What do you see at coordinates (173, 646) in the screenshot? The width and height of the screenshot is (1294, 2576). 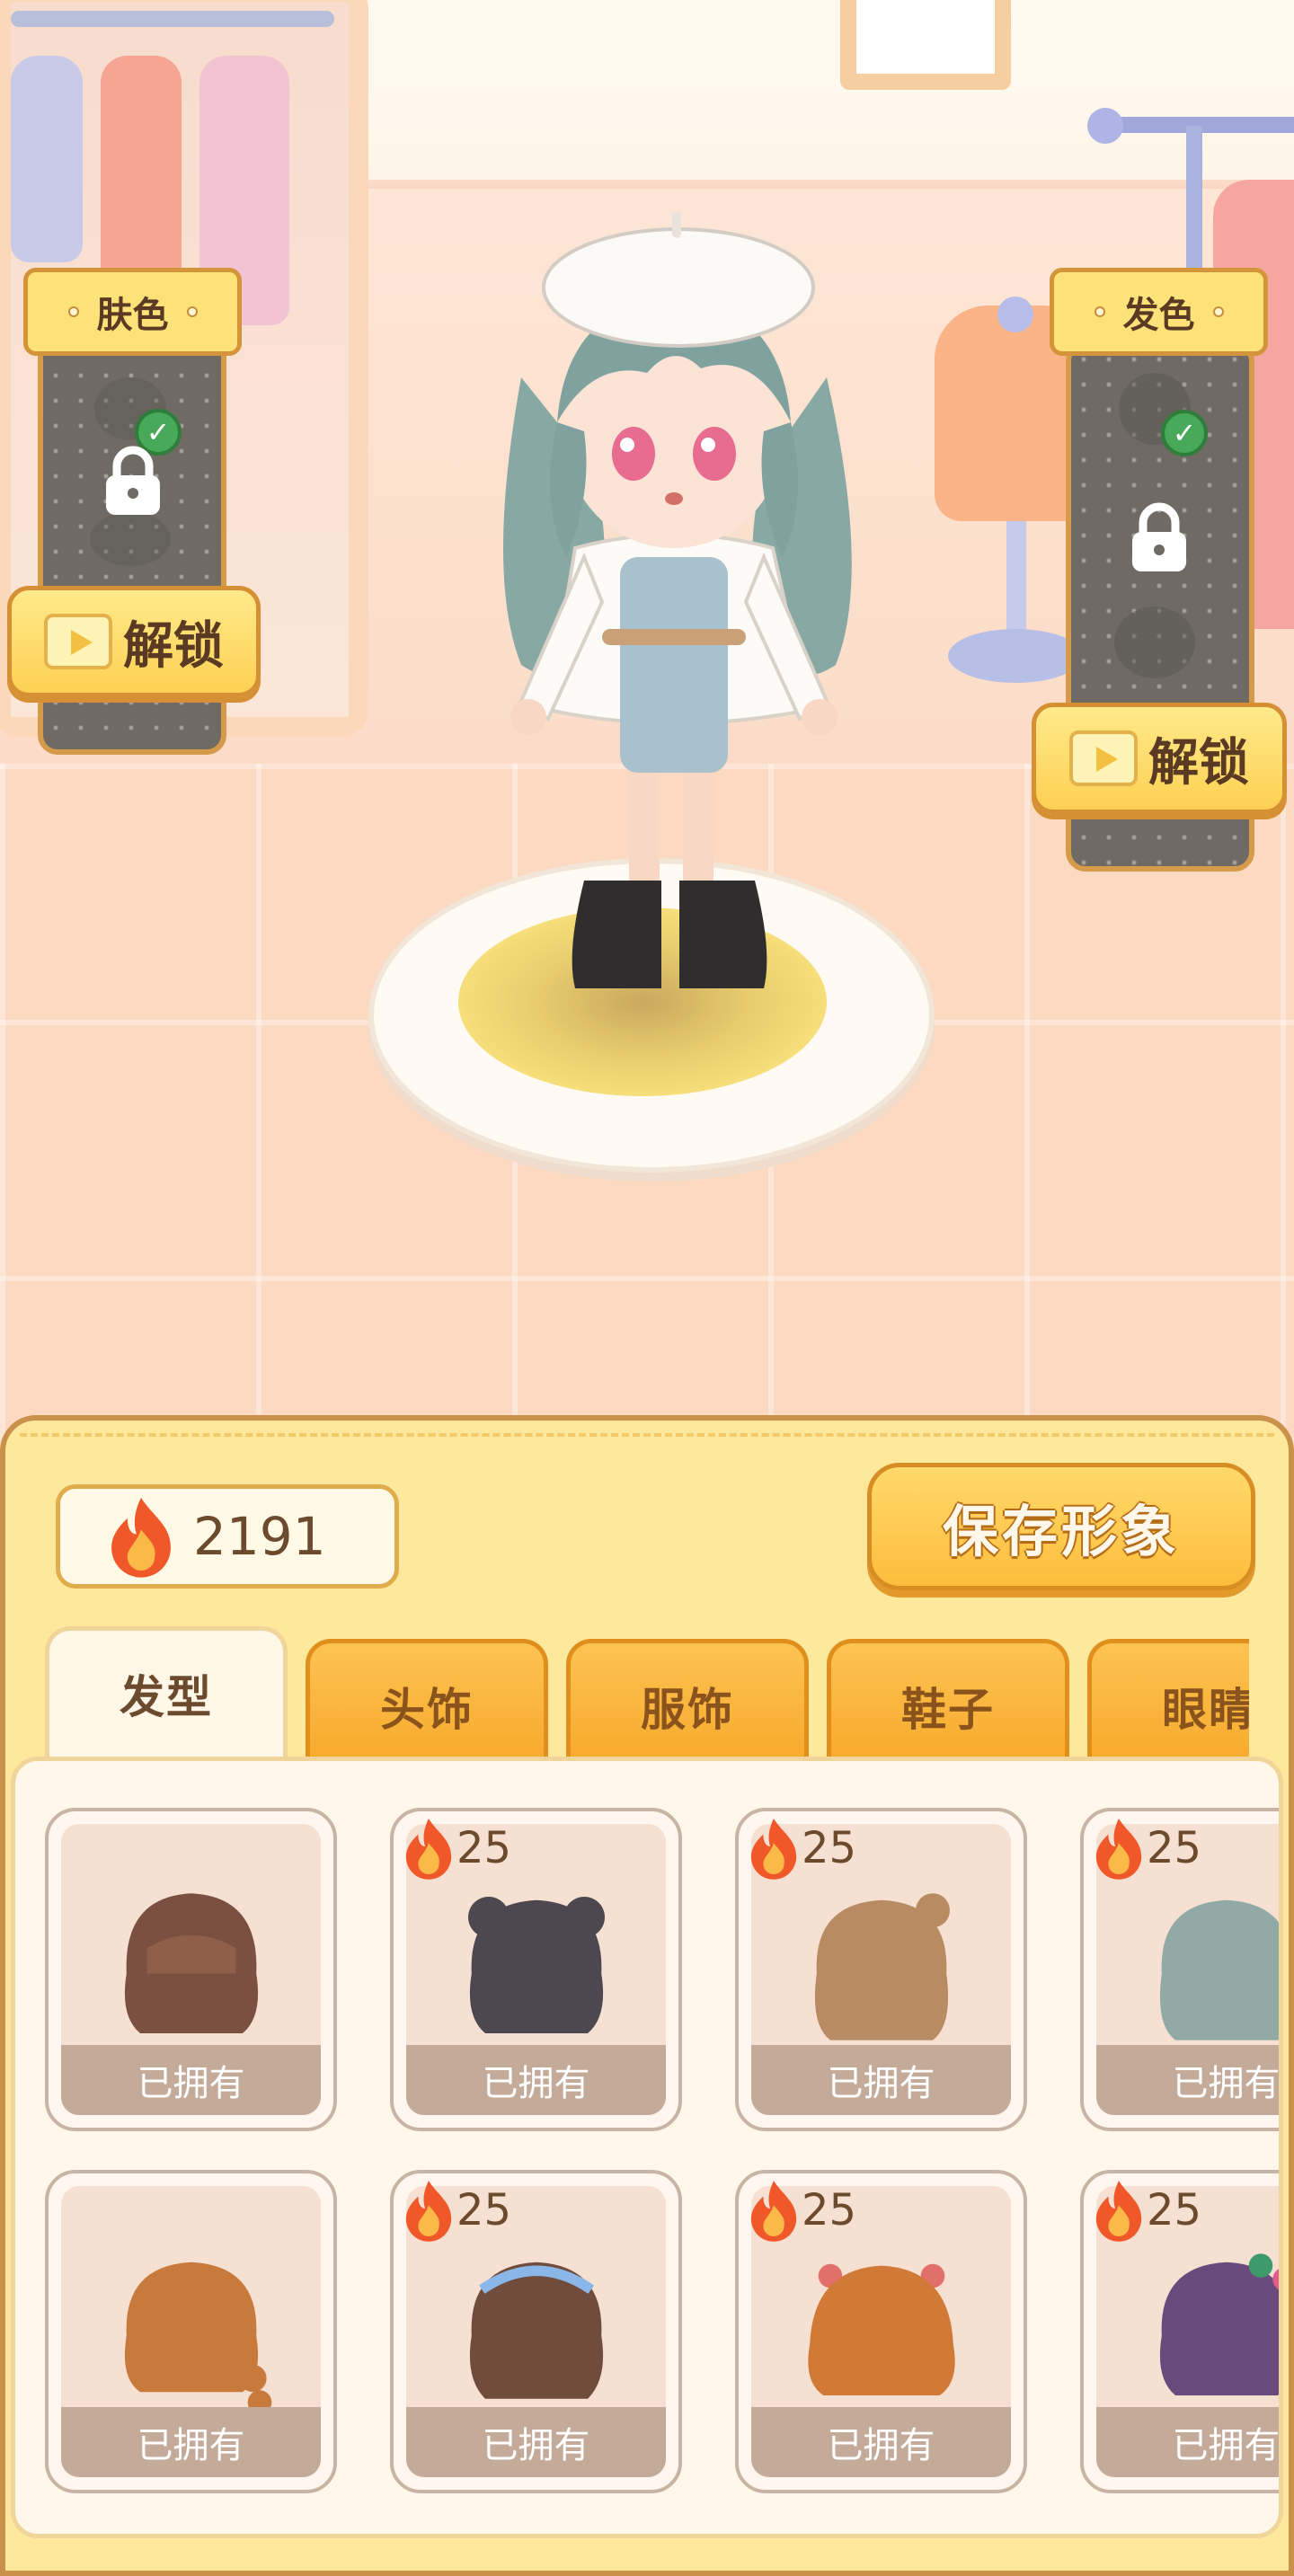 I see `skin-unlock-label: 解锁` at bounding box center [173, 646].